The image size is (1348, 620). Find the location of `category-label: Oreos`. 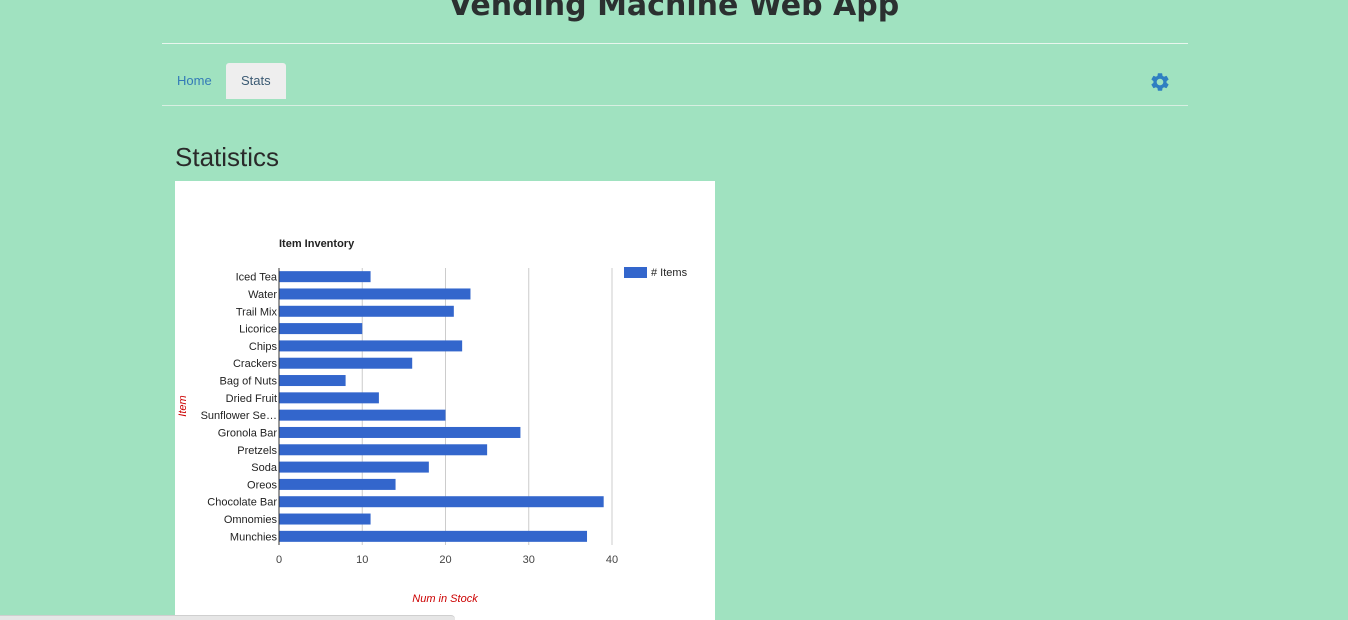

category-label: Oreos is located at coordinates (262, 485).